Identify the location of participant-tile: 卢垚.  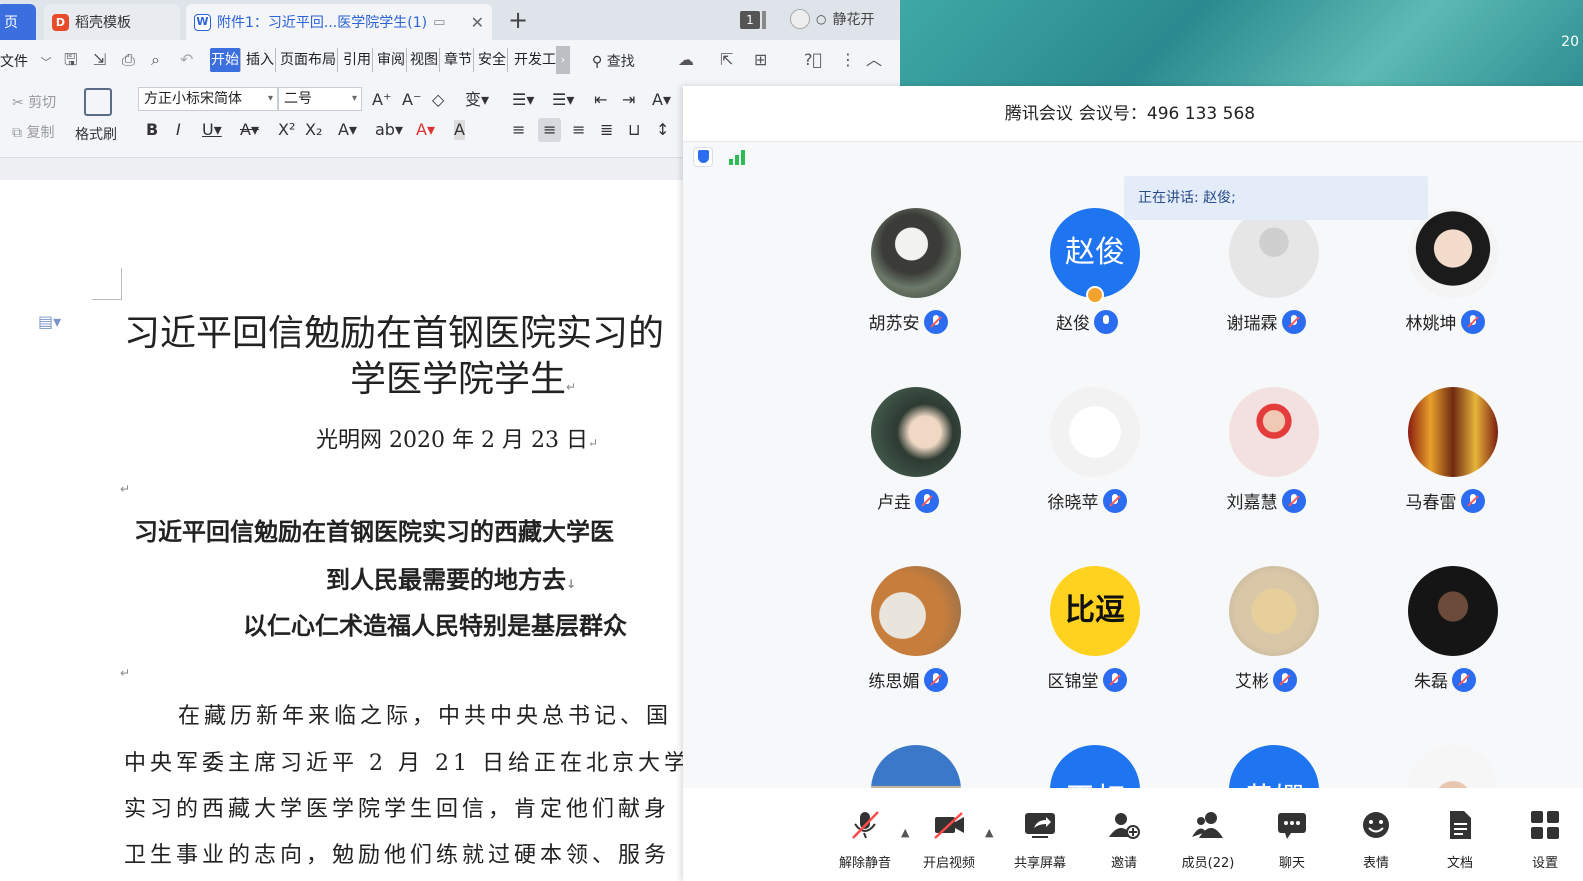
(915, 462).